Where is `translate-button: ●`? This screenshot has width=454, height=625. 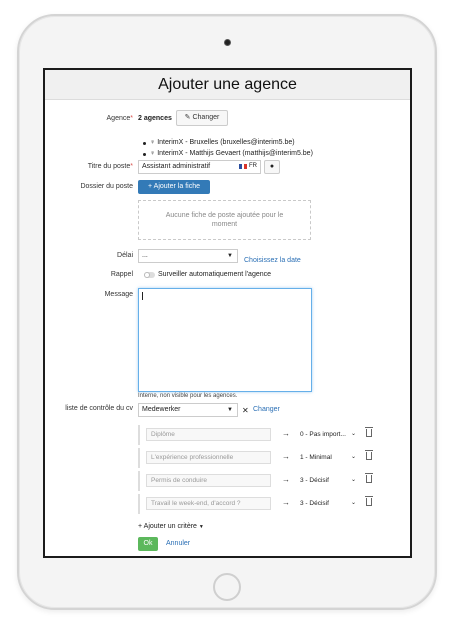
translate-button: ● is located at coordinates (272, 167).